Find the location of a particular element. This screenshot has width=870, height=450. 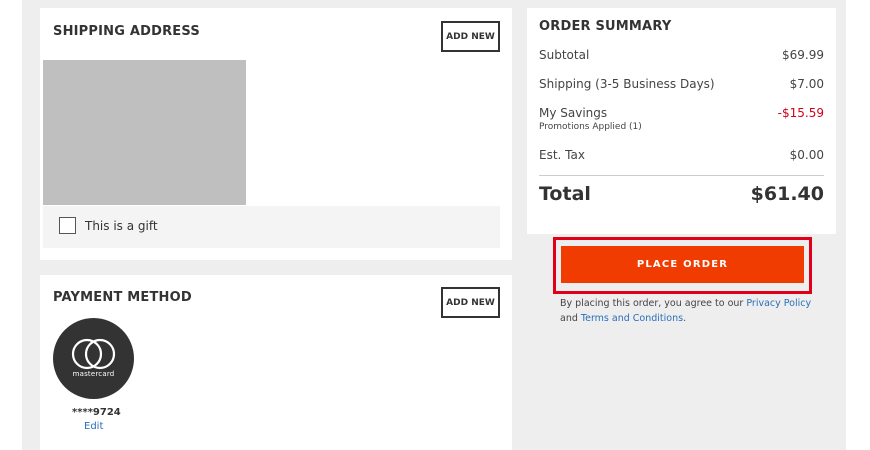

gift-label: This is a gift is located at coordinates (121, 226).